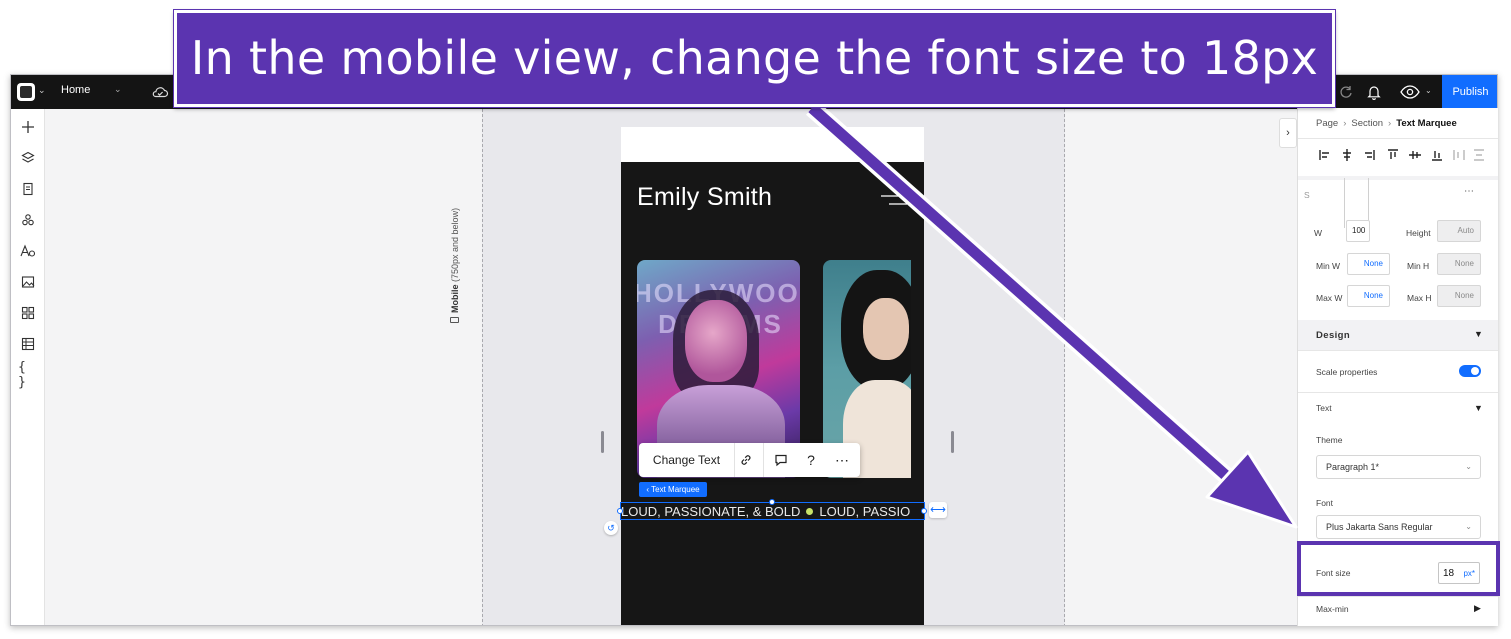 This screenshot has height=639, width=1511. Describe the element at coordinates (746, 460) in the screenshot. I see `link-icon` at that location.